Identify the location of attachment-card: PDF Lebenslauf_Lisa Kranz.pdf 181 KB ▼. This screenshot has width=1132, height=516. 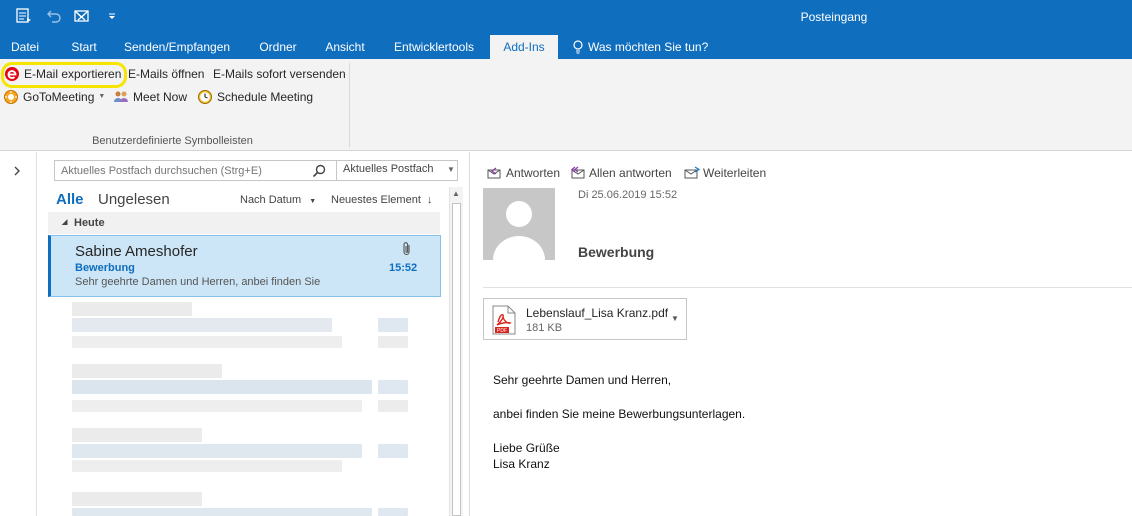
(585, 319).